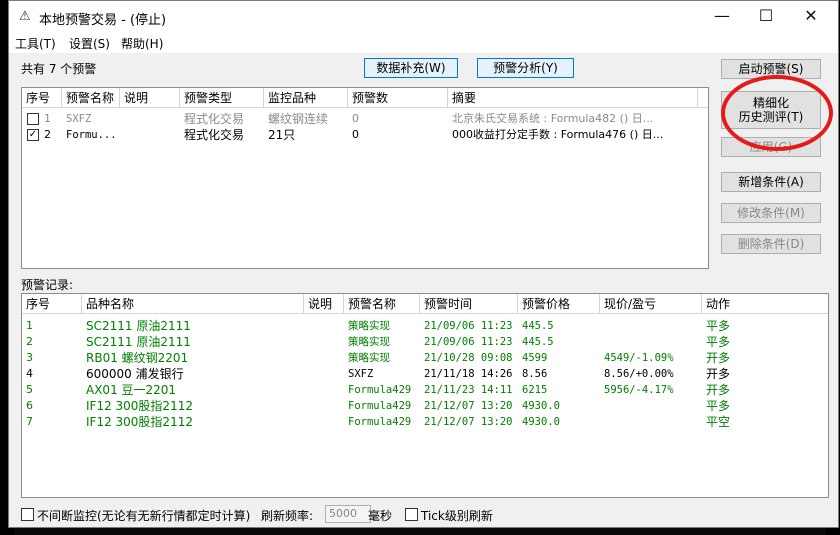  What do you see at coordinates (771, 244) in the screenshot?
I see `delete-condition-button: 删除条件(D)` at bounding box center [771, 244].